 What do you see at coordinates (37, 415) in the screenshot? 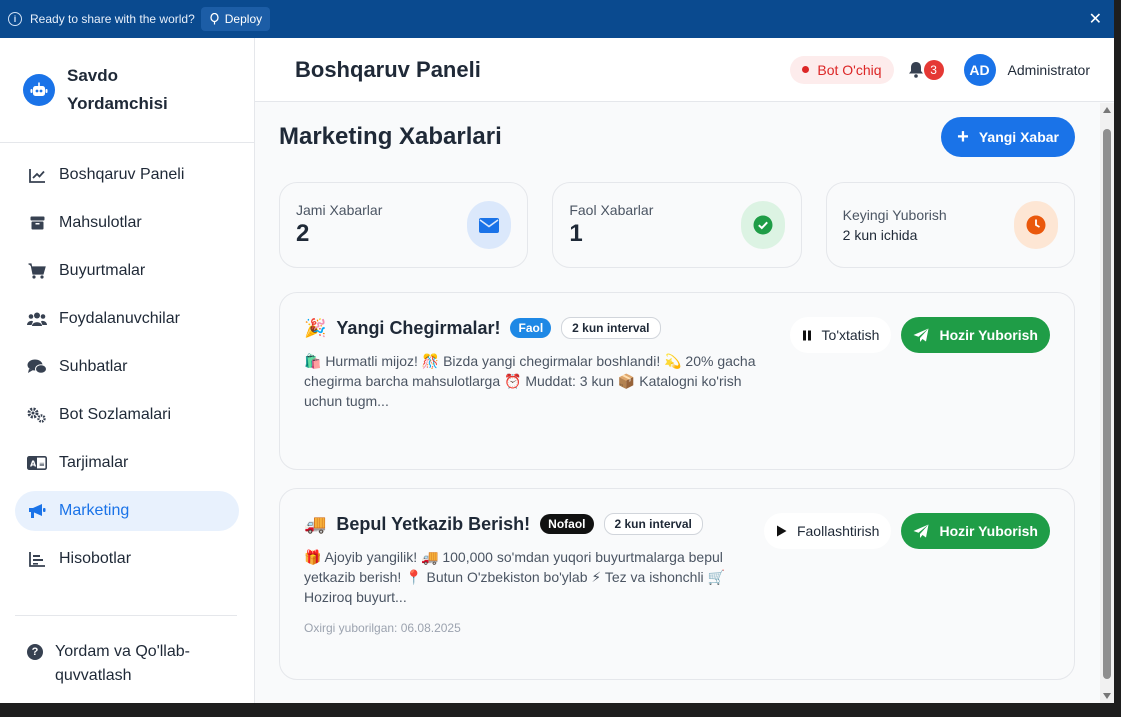
I see `gears-icon` at bounding box center [37, 415].